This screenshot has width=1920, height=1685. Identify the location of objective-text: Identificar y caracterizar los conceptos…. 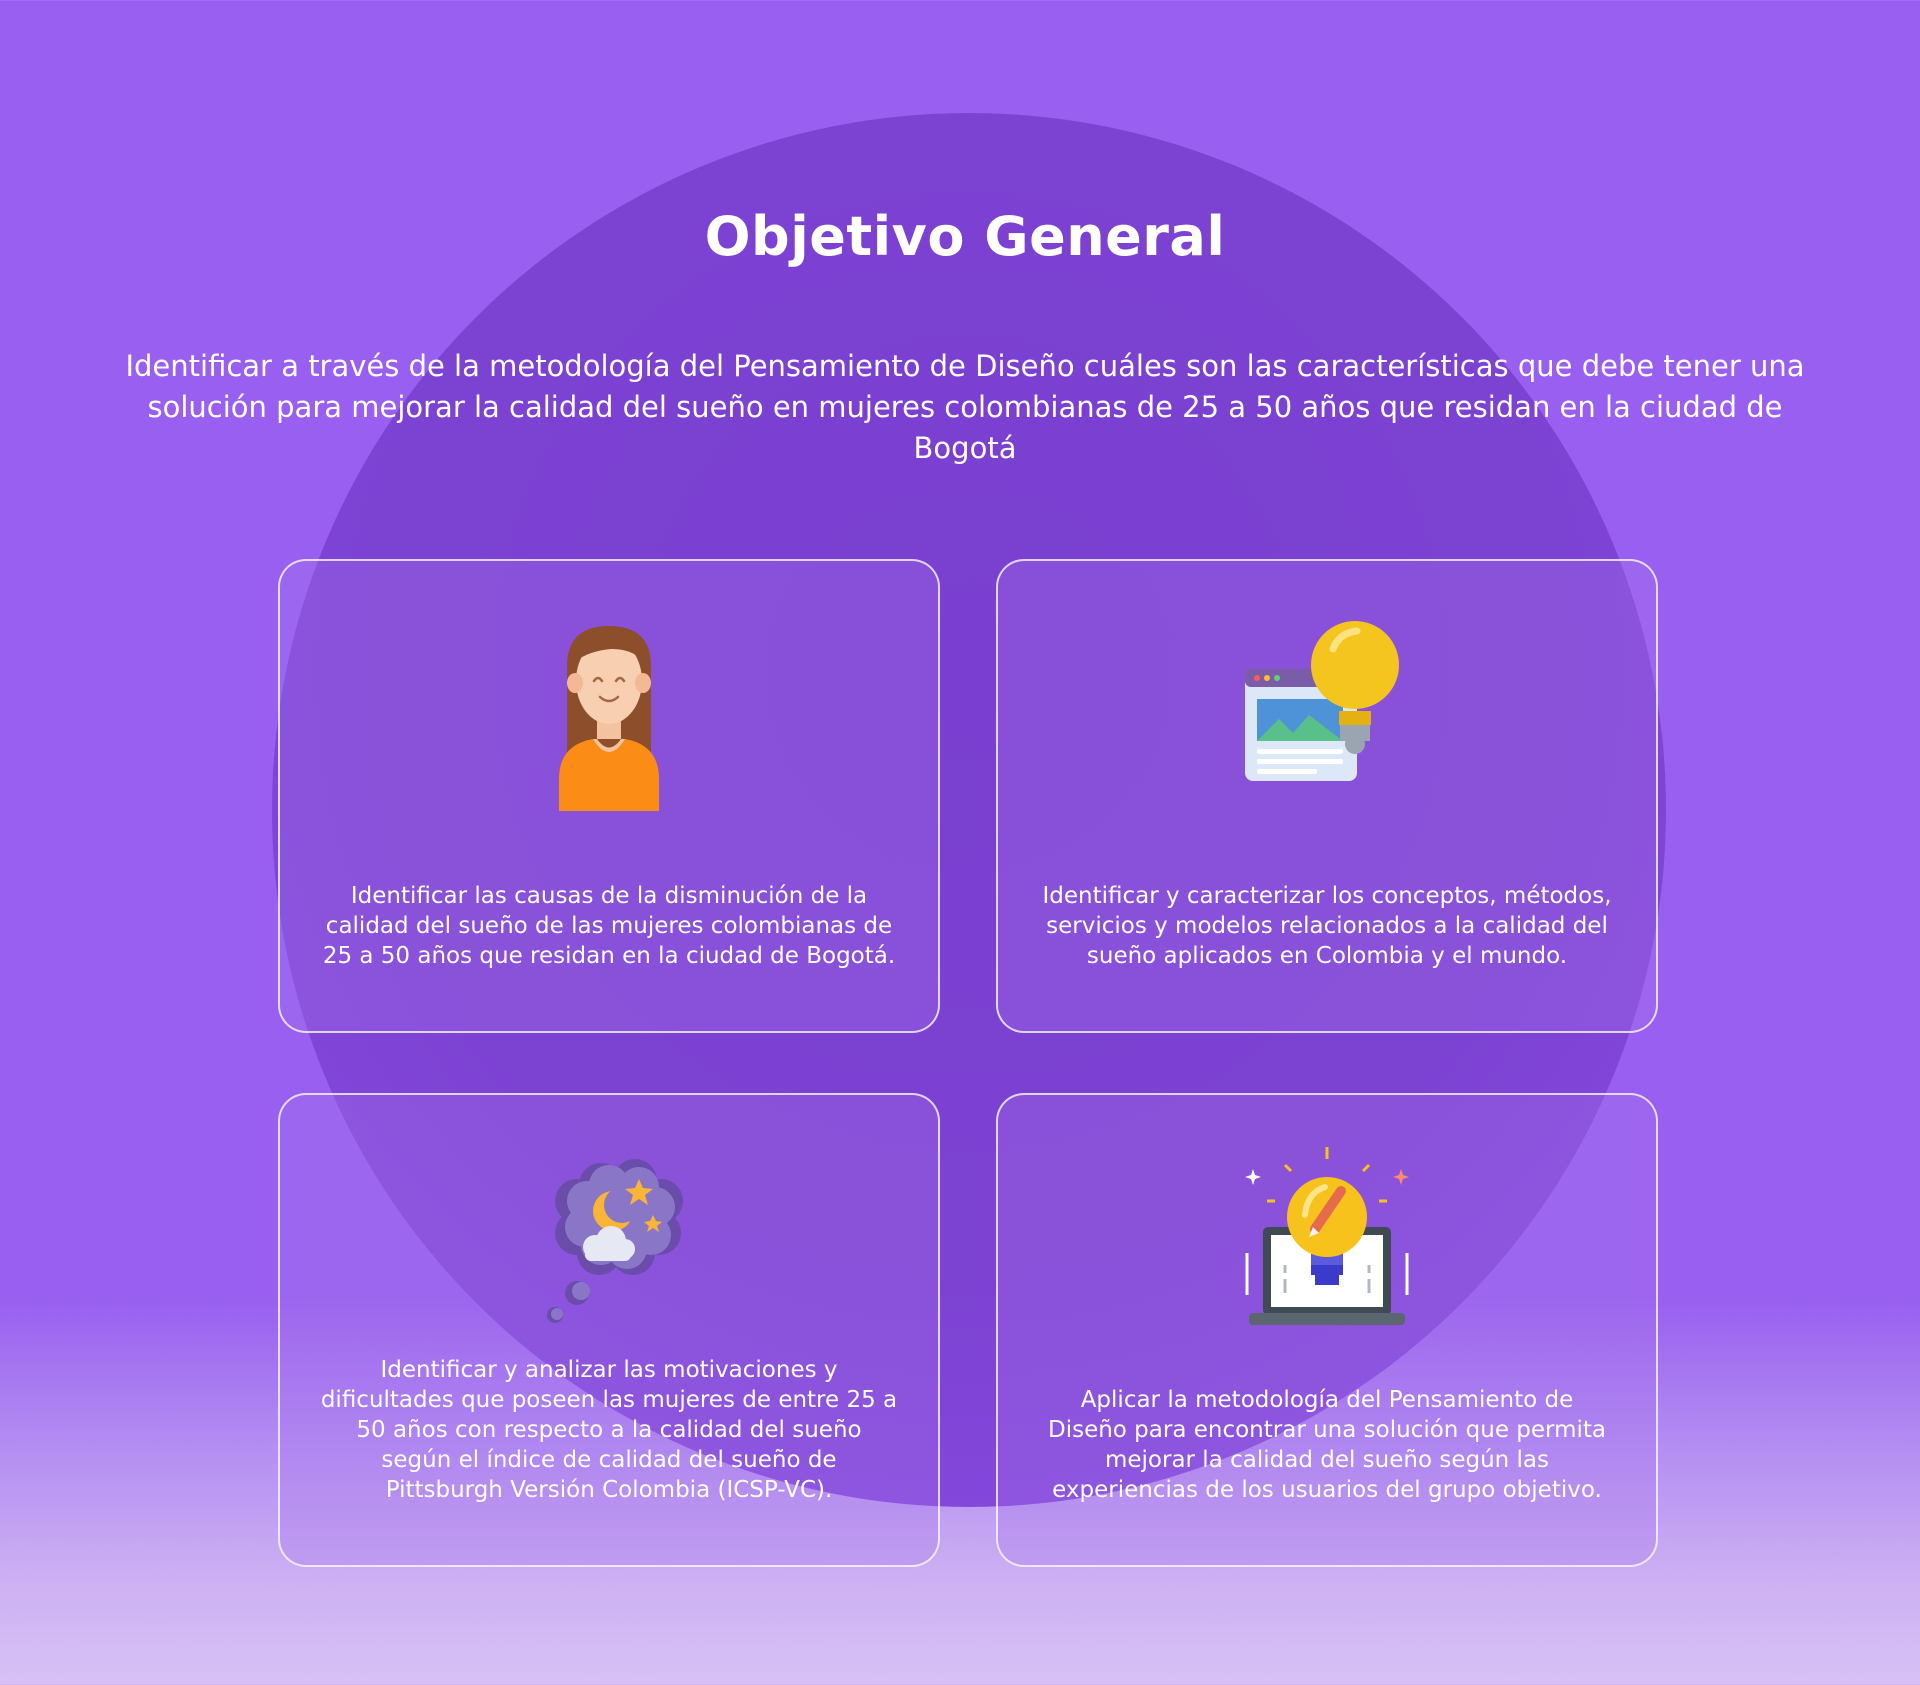
(1327, 926).